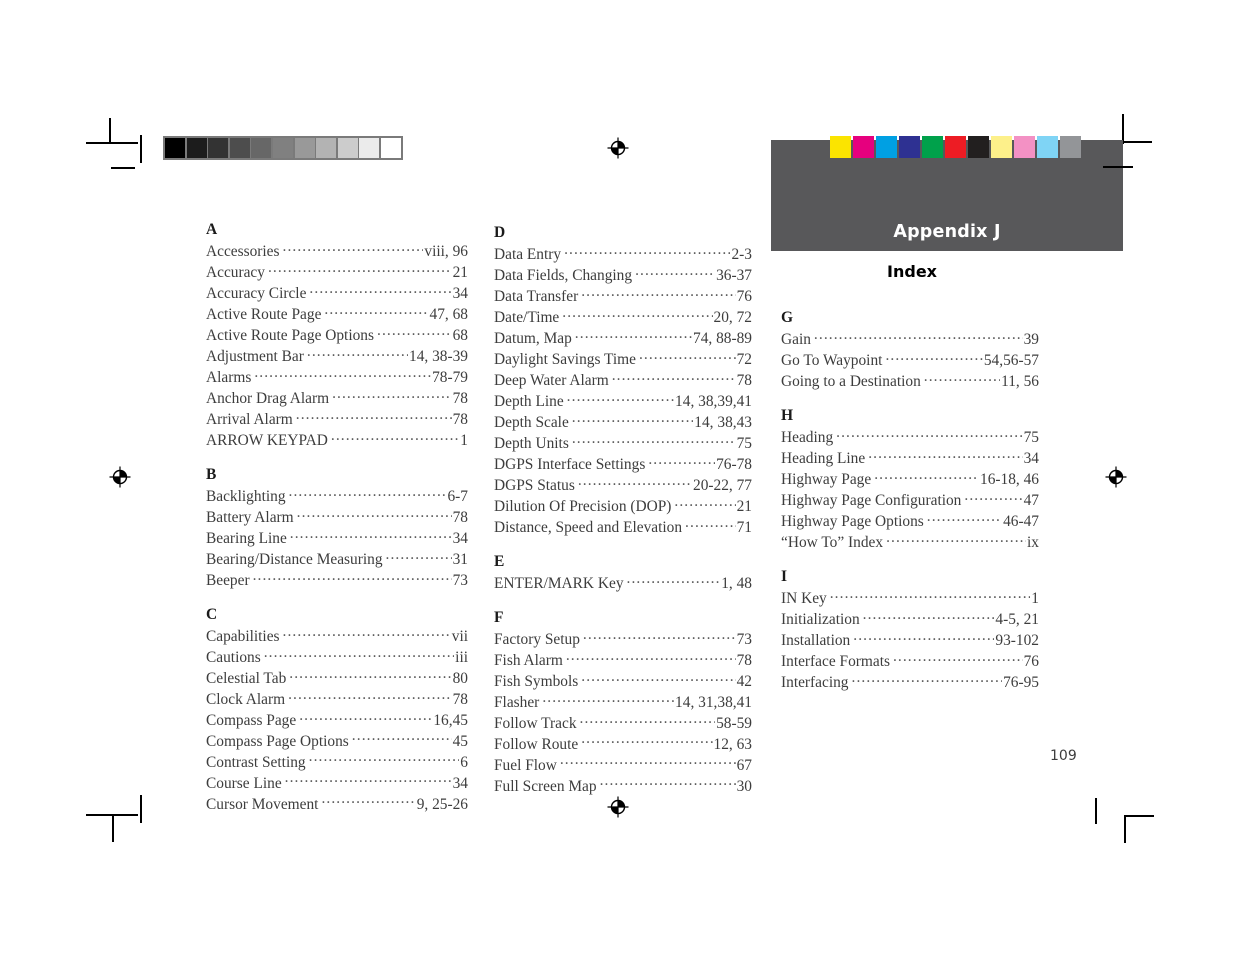 Image resolution: width=1235 pixels, height=954 pixels. What do you see at coordinates (623, 338) in the screenshot?
I see `index-entry: Datum, Map 74, 88-89` at bounding box center [623, 338].